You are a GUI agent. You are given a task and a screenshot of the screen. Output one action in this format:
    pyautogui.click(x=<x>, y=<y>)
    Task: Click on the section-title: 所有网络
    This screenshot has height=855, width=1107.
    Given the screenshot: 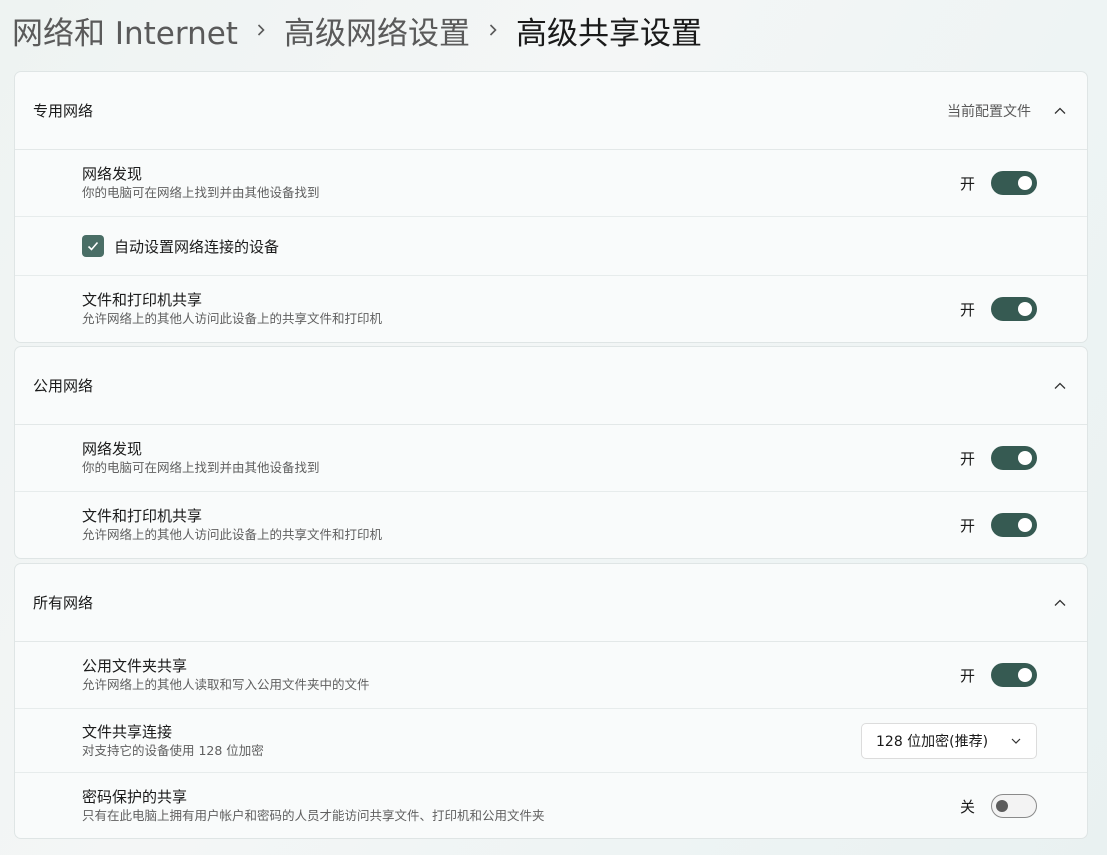 What is the action you would take?
    pyautogui.click(x=63, y=603)
    